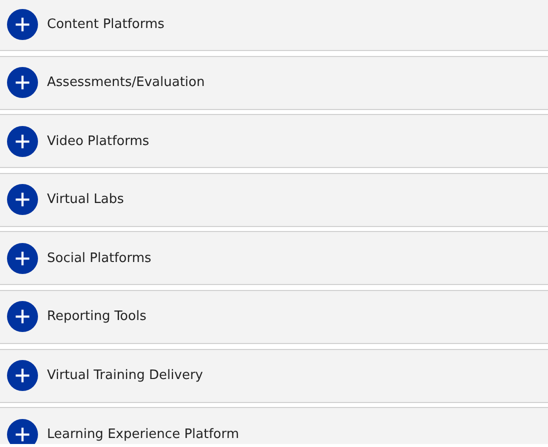  I want to click on accordion-header: Reporting Tools, so click(274, 317).